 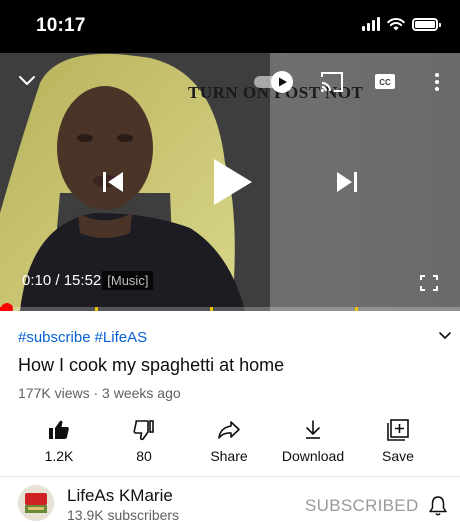 I want to click on autoplay-toggle, so click(x=273, y=82).